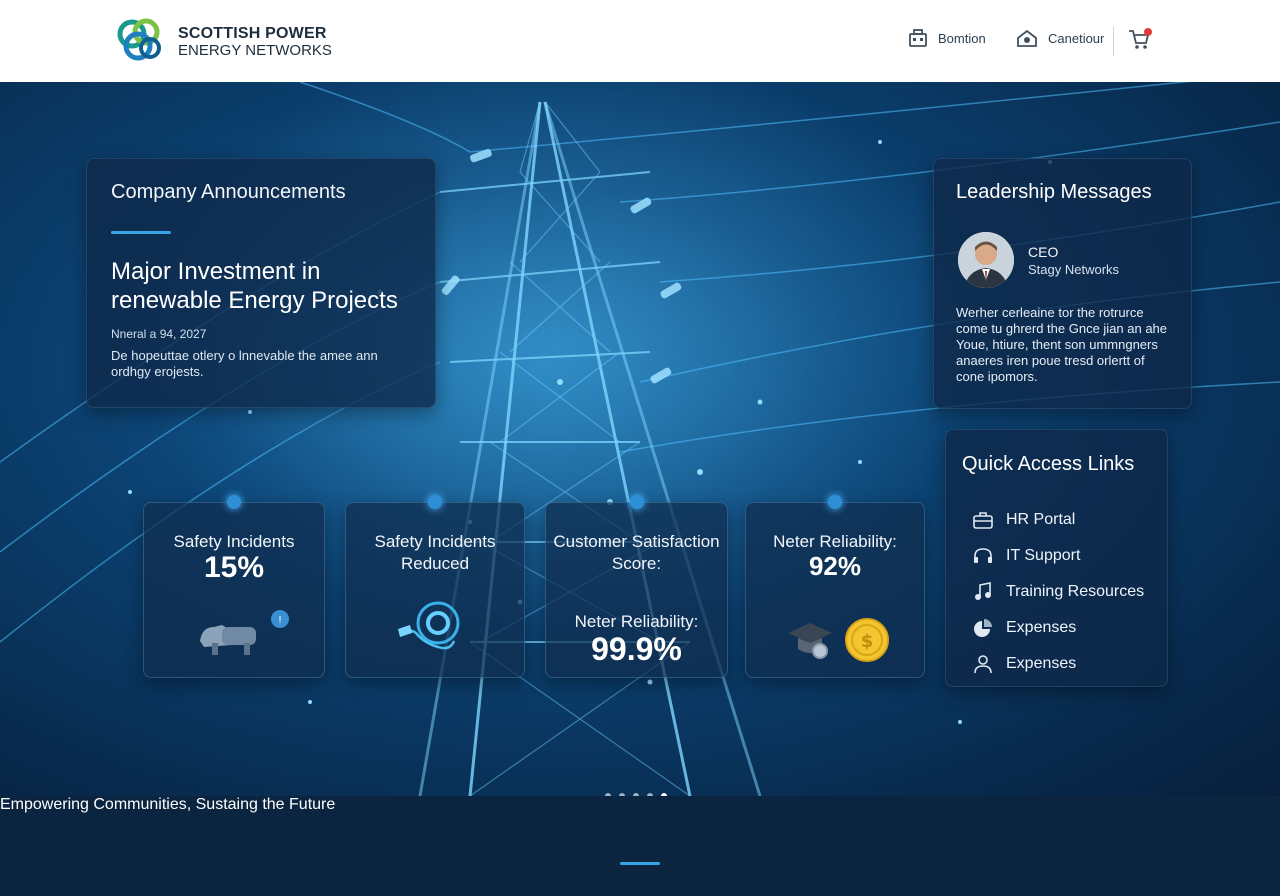  Describe the element at coordinates (1074, 269) in the screenshot. I see `leader-org: Stagy Networks` at that location.